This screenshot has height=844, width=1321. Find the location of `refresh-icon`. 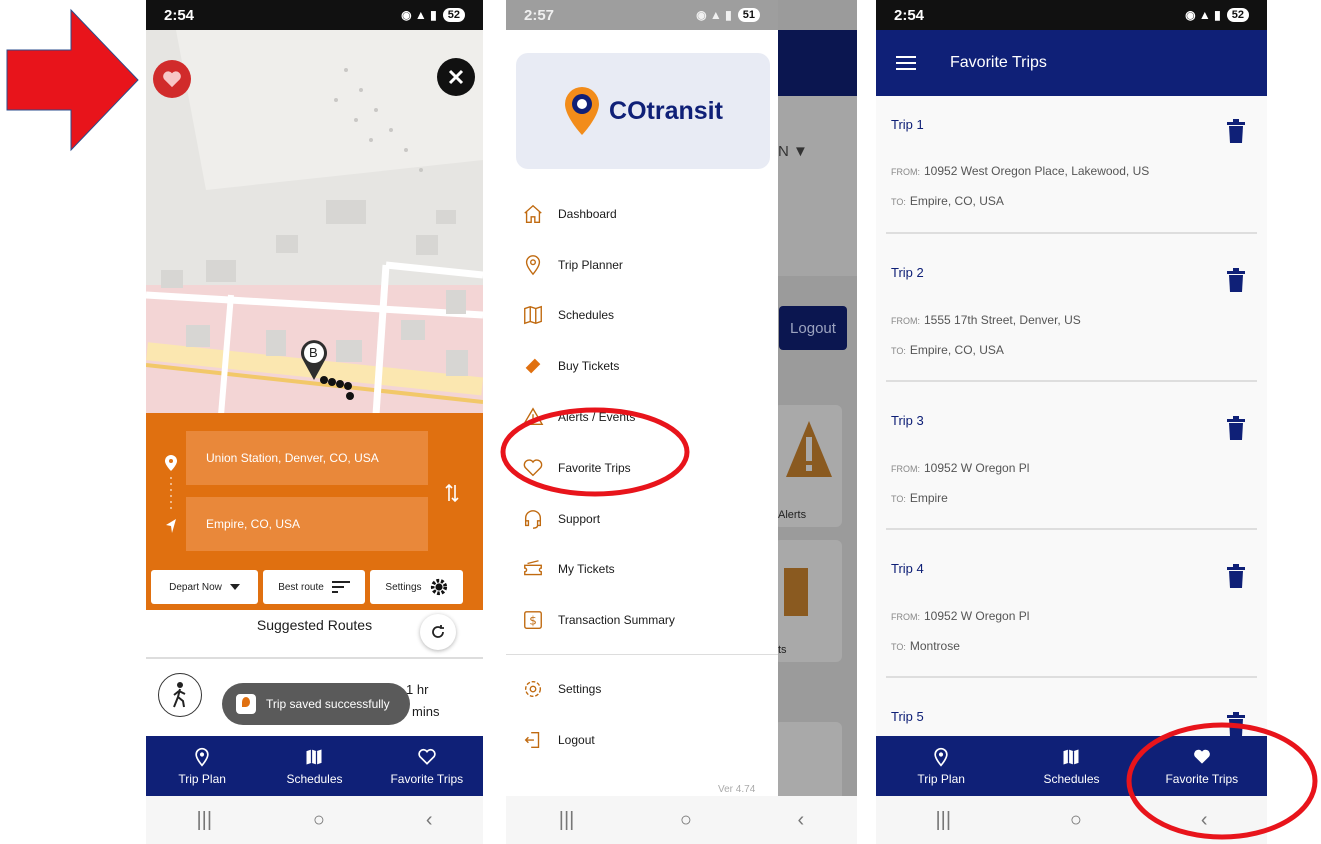

refresh-icon is located at coordinates (438, 631).